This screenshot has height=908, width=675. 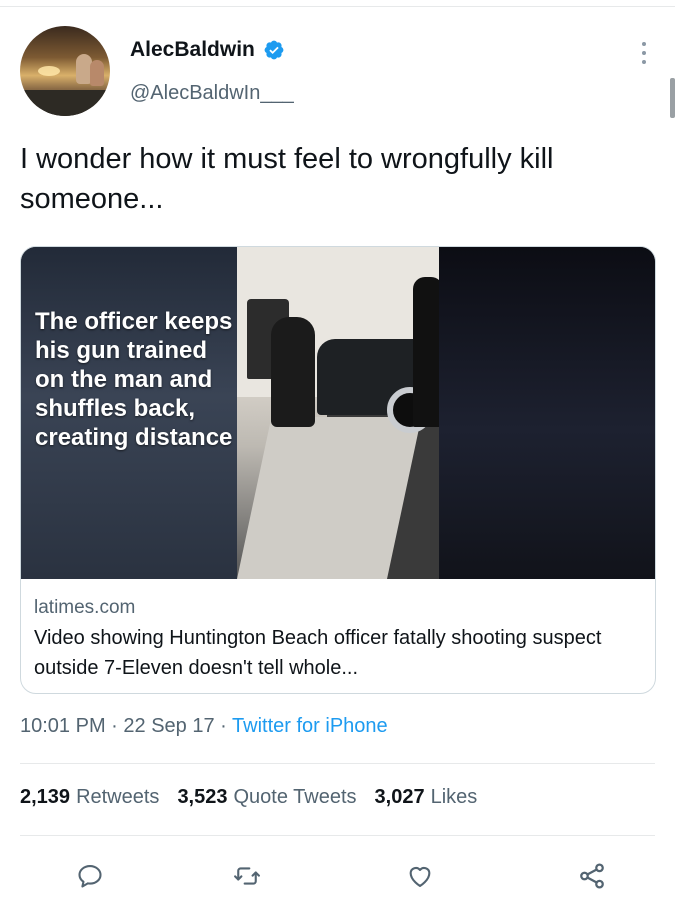 I want to click on top-divider, so click(x=337, y=6).